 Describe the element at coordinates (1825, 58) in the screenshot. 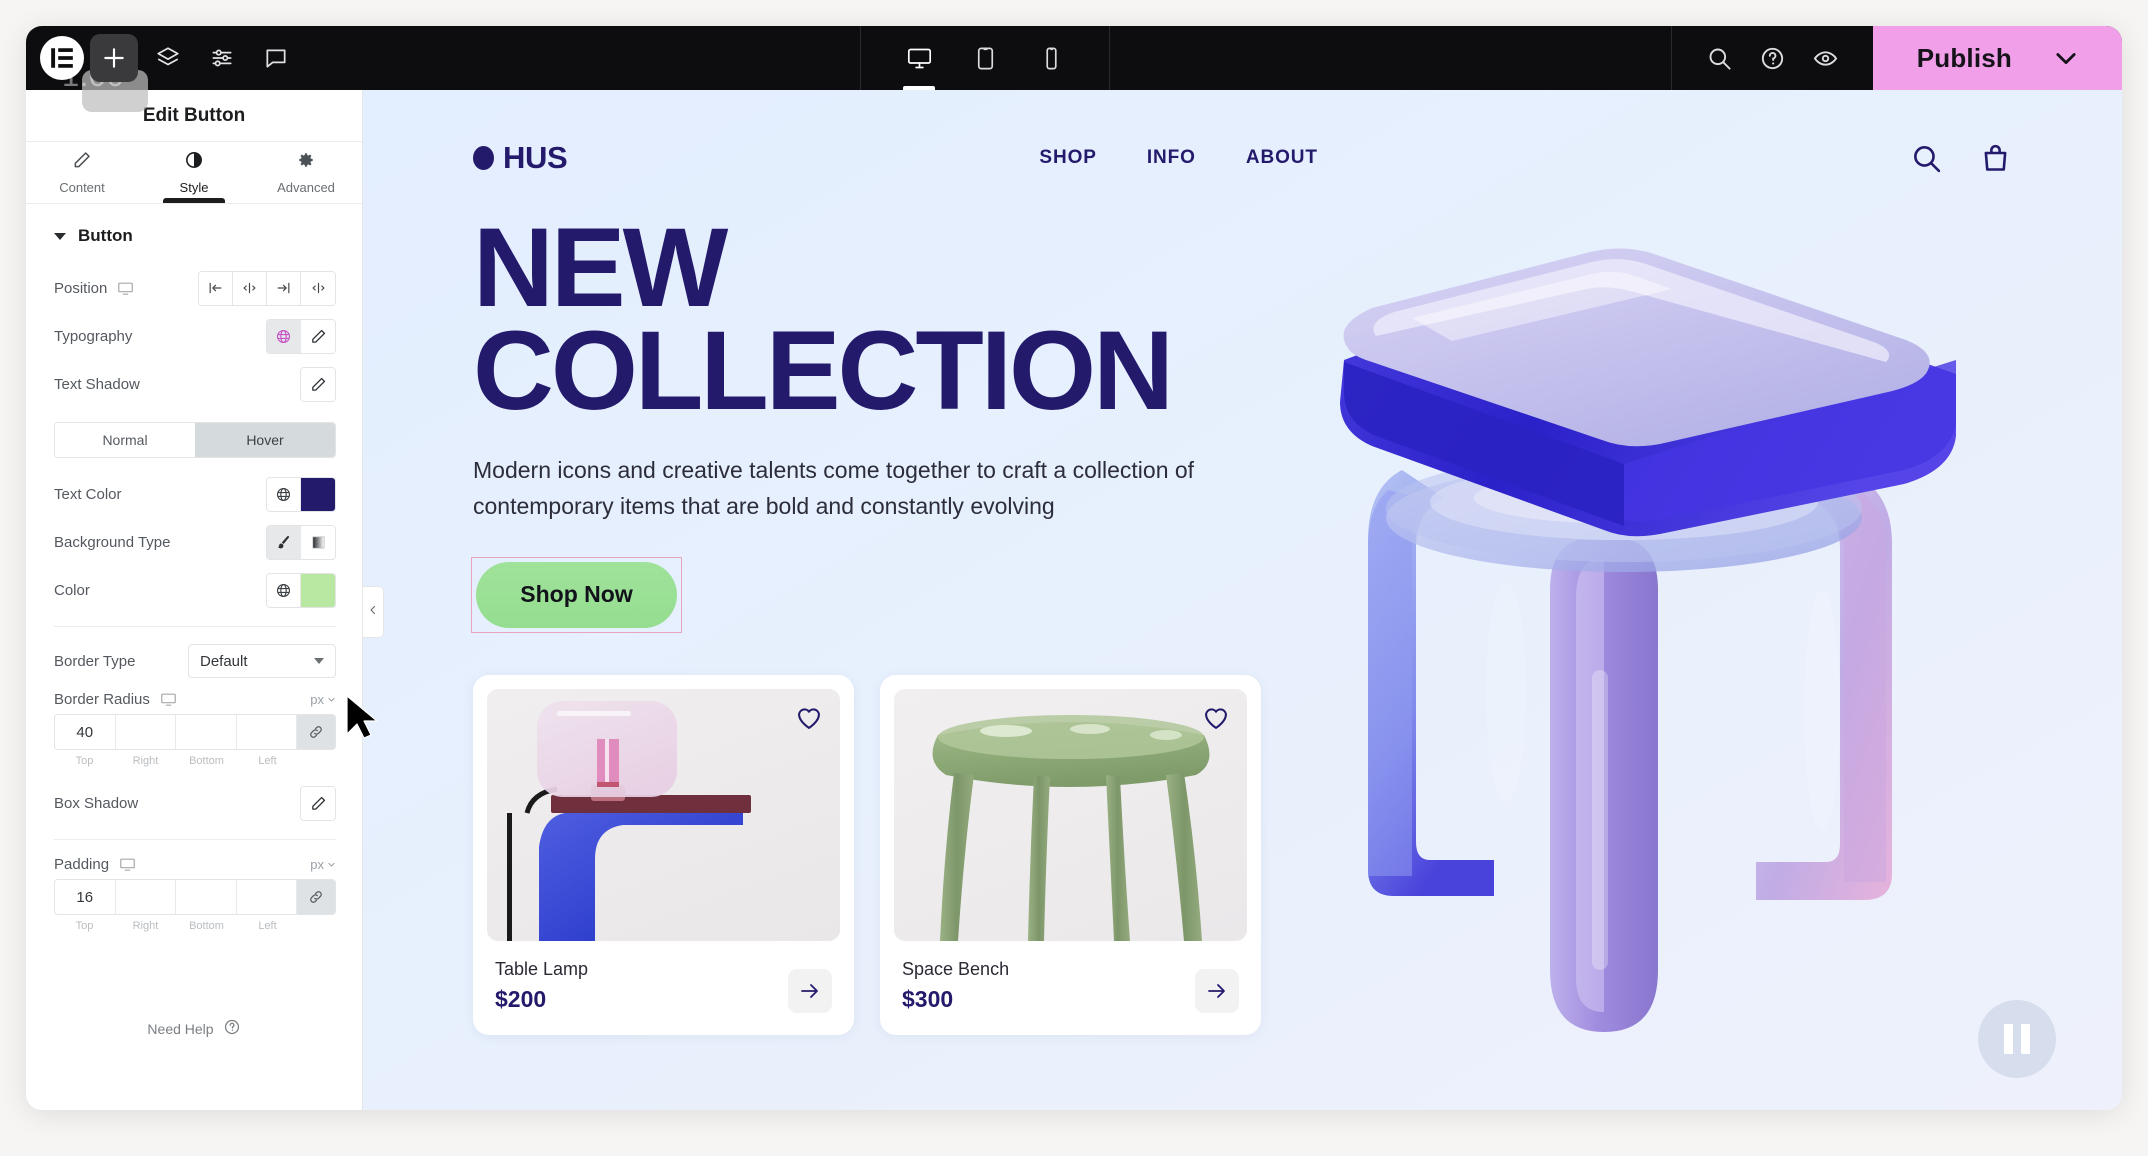

I see `eye-icon` at that location.